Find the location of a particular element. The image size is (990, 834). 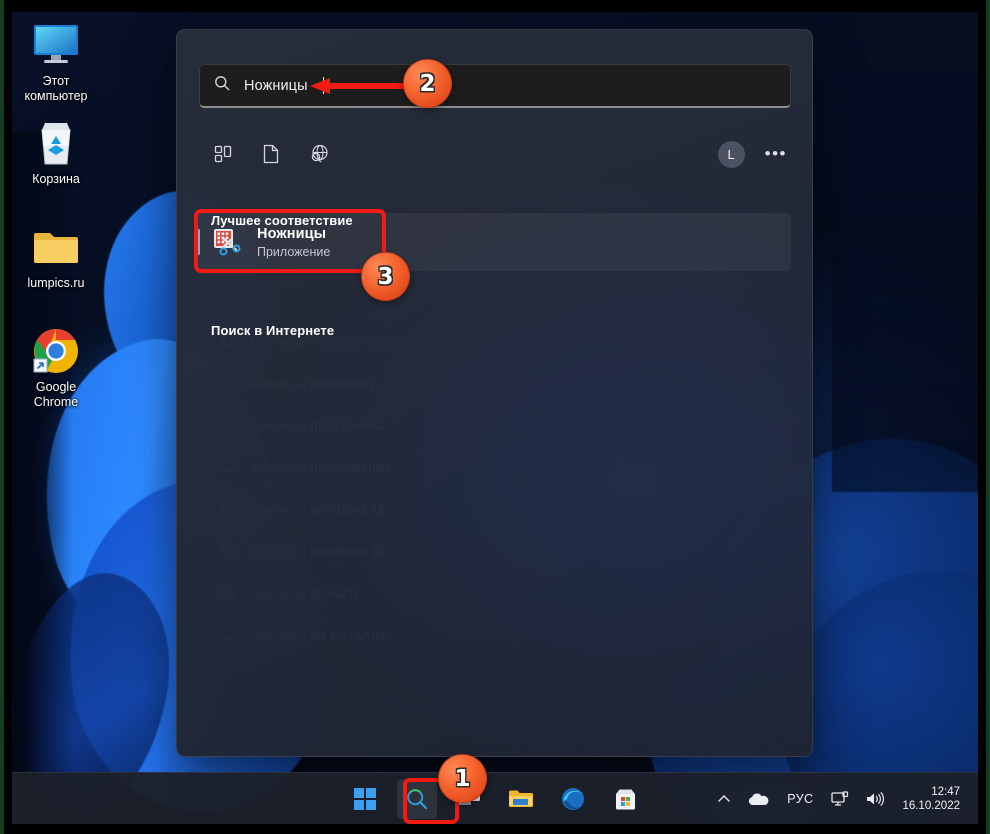

desktop-icon-label: Корзина is located at coordinates (56, 179).